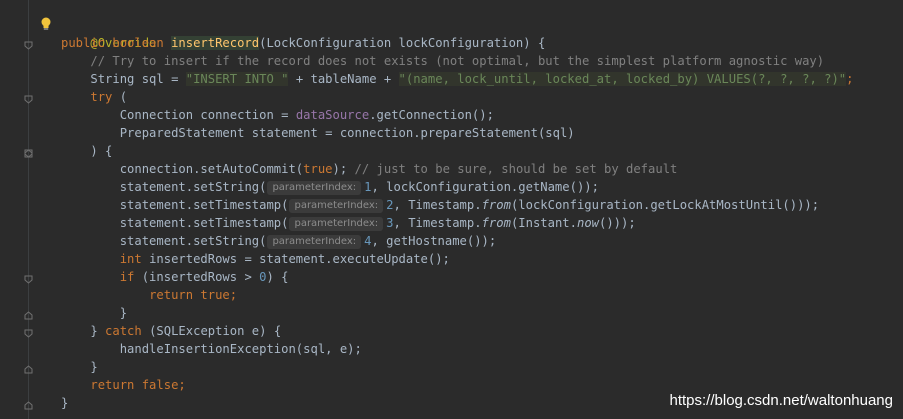 This screenshot has width=903, height=419. Describe the element at coordinates (215, 331) in the screenshot. I see `code-text: (SQLException e) {` at that location.